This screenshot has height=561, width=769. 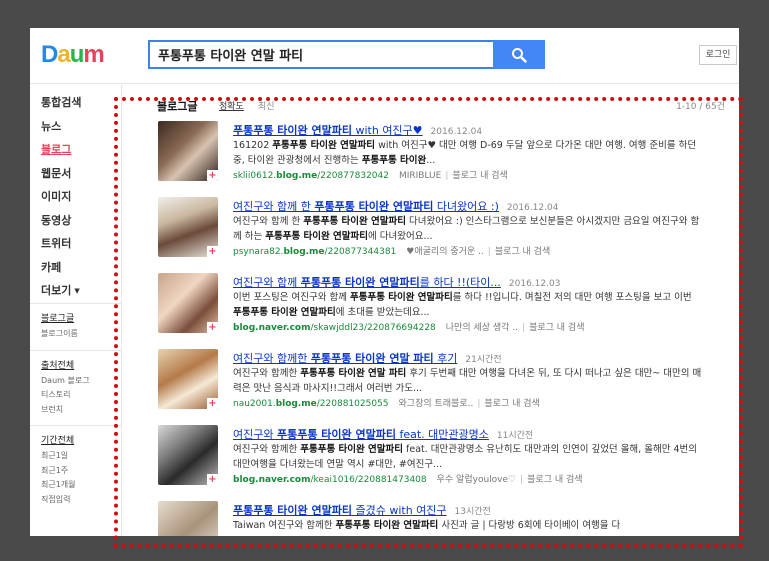 What do you see at coordinates (534, 284) in the screenshot?
I see `result-date: 2016.12.03` at bounding box center [534, 284].